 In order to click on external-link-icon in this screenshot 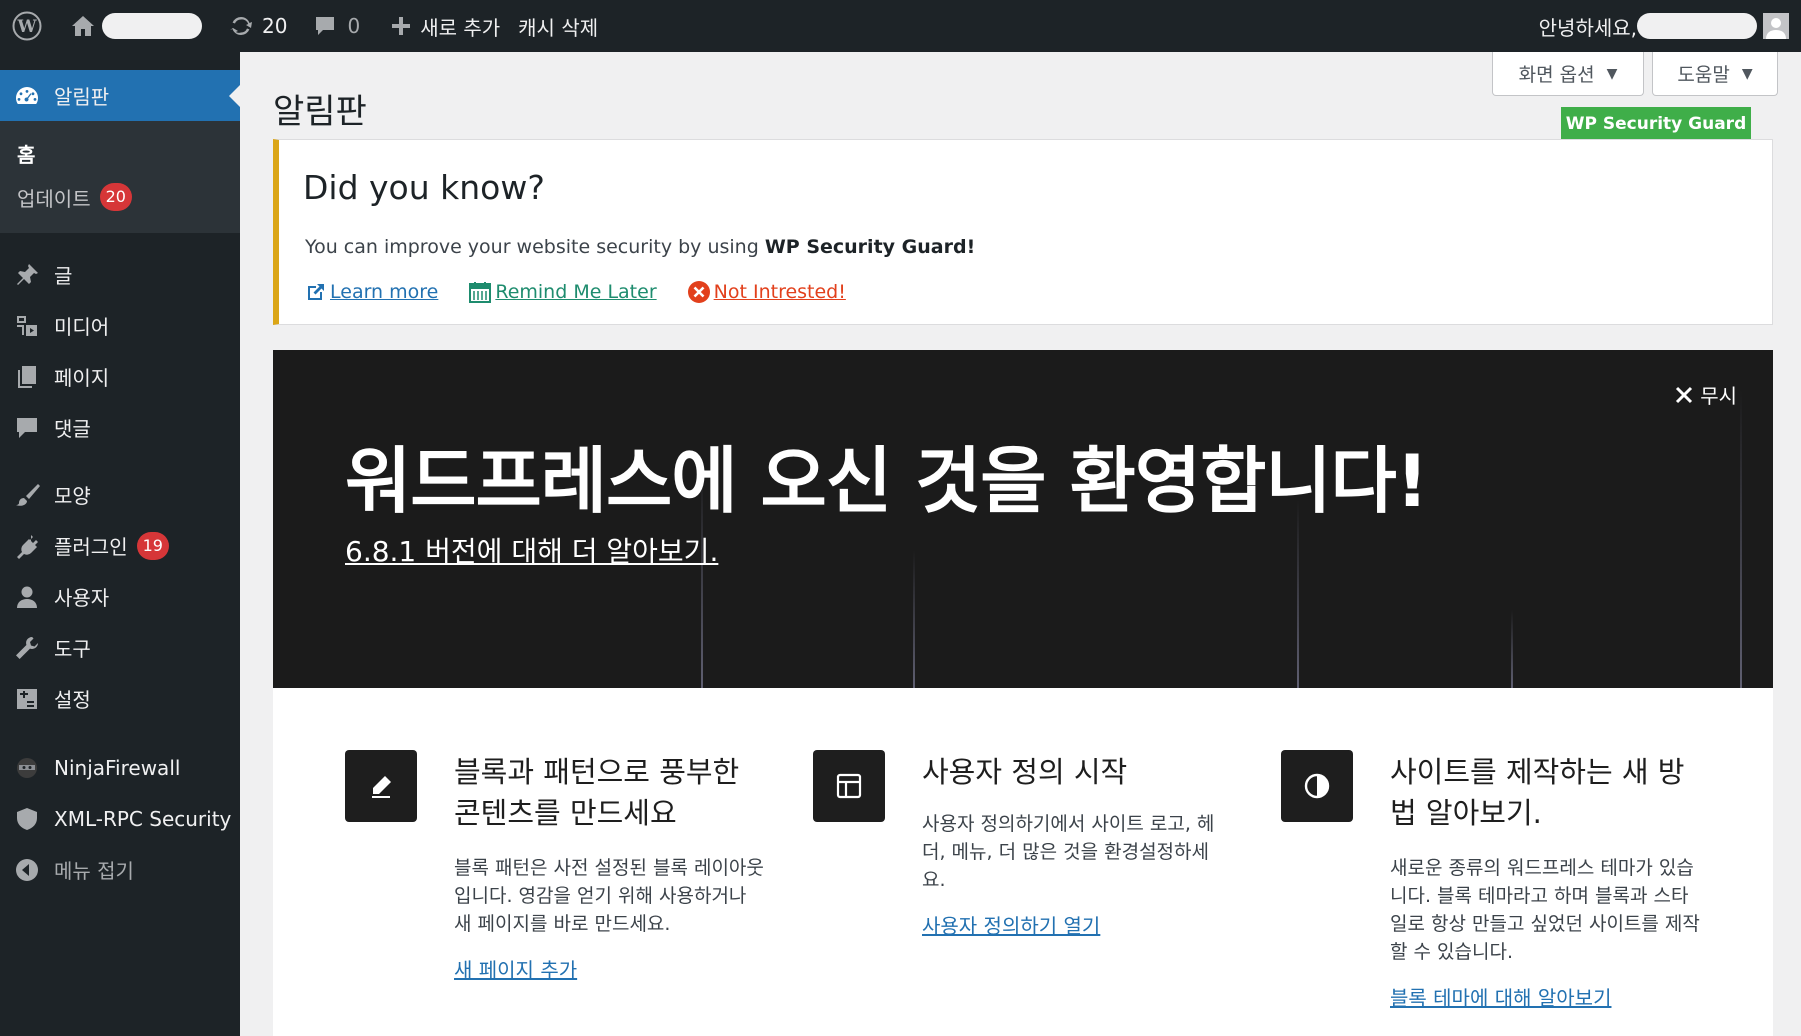, I will do `click(316, 292)`.